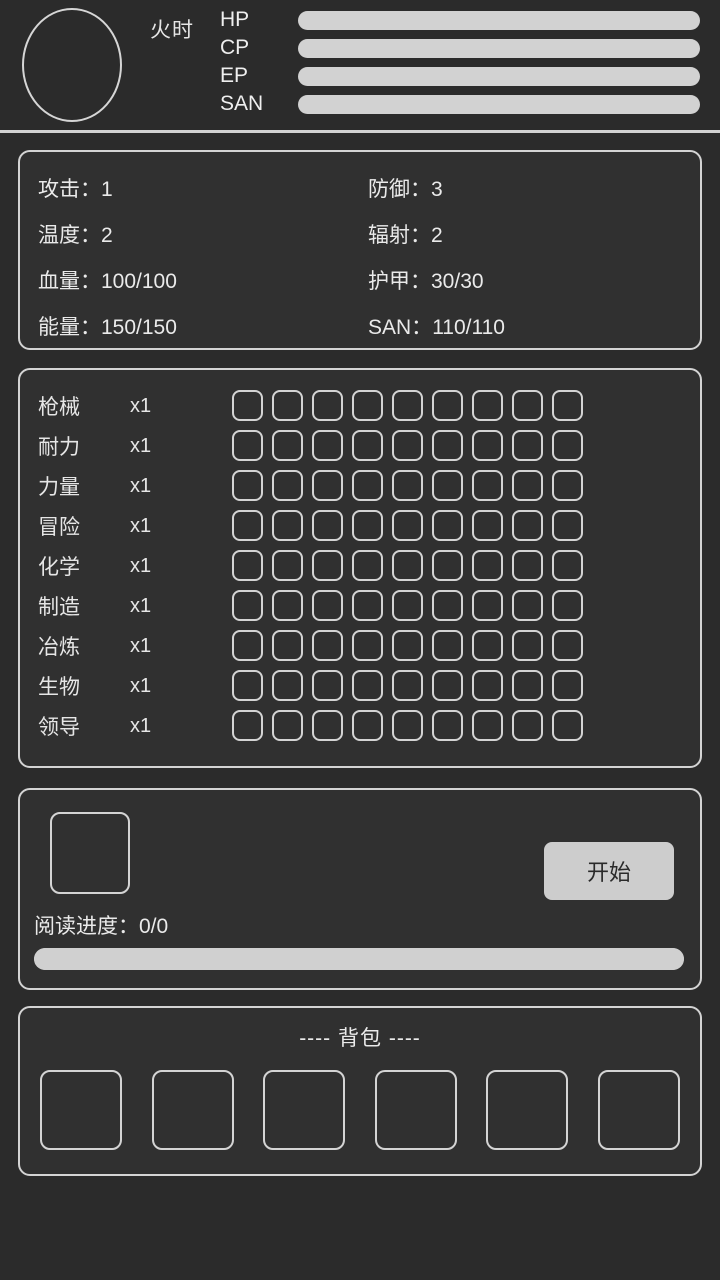 The width and height of the screenshot is (720, 1280). What do you see at coordinates (135, 446) in the screenshot?
I see `skill-row: 耐力 x1` at bounding box center [135, 446].